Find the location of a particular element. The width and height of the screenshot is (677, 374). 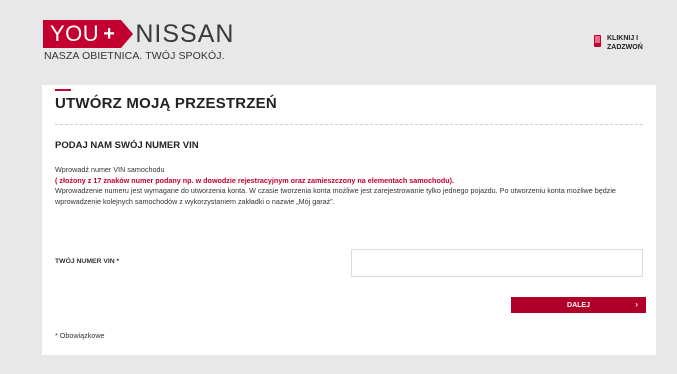

click-to-call: KLIKNIJ I ZADZWOŃ is located at coordinates (618, 43).